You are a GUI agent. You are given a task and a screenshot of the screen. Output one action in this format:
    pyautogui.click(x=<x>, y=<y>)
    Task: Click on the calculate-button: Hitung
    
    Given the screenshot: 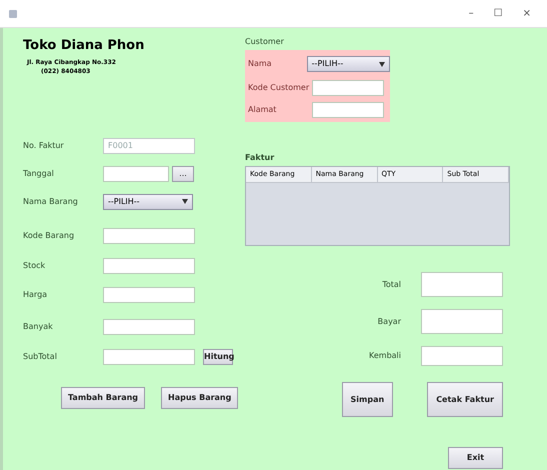 What is the action you would take?
    pyautogui.click(x=218, y=356)
    